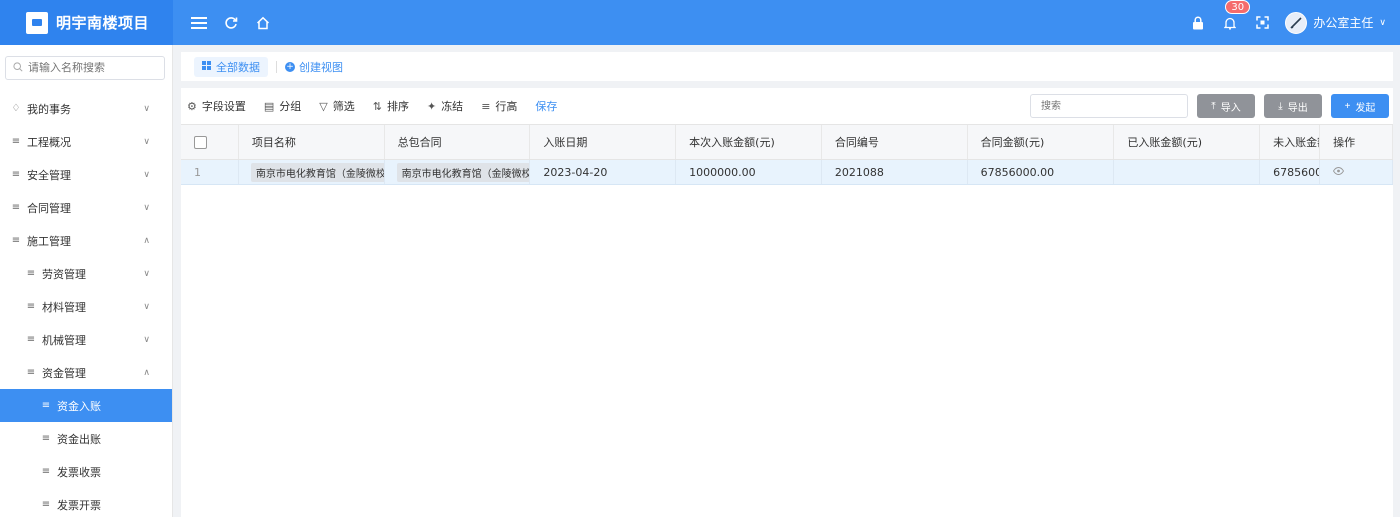  What do you see at coordinates (49, 241) in the screenshot?
I see `sidebar-item-label: 施工管理` at bounding box center [49, 241].